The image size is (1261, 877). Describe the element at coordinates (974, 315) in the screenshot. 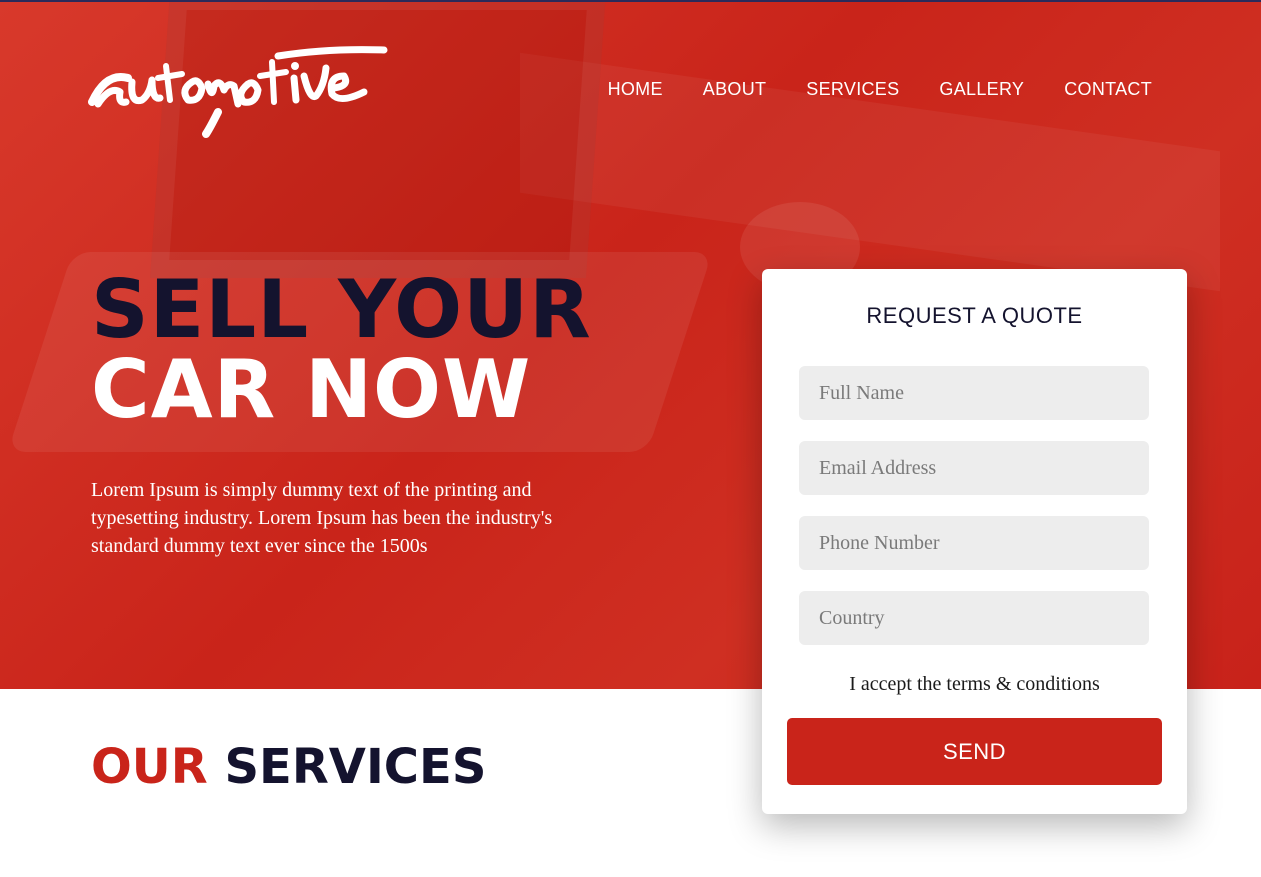

I see `quote-form-title: REQUEST A QUOTE` at that location.